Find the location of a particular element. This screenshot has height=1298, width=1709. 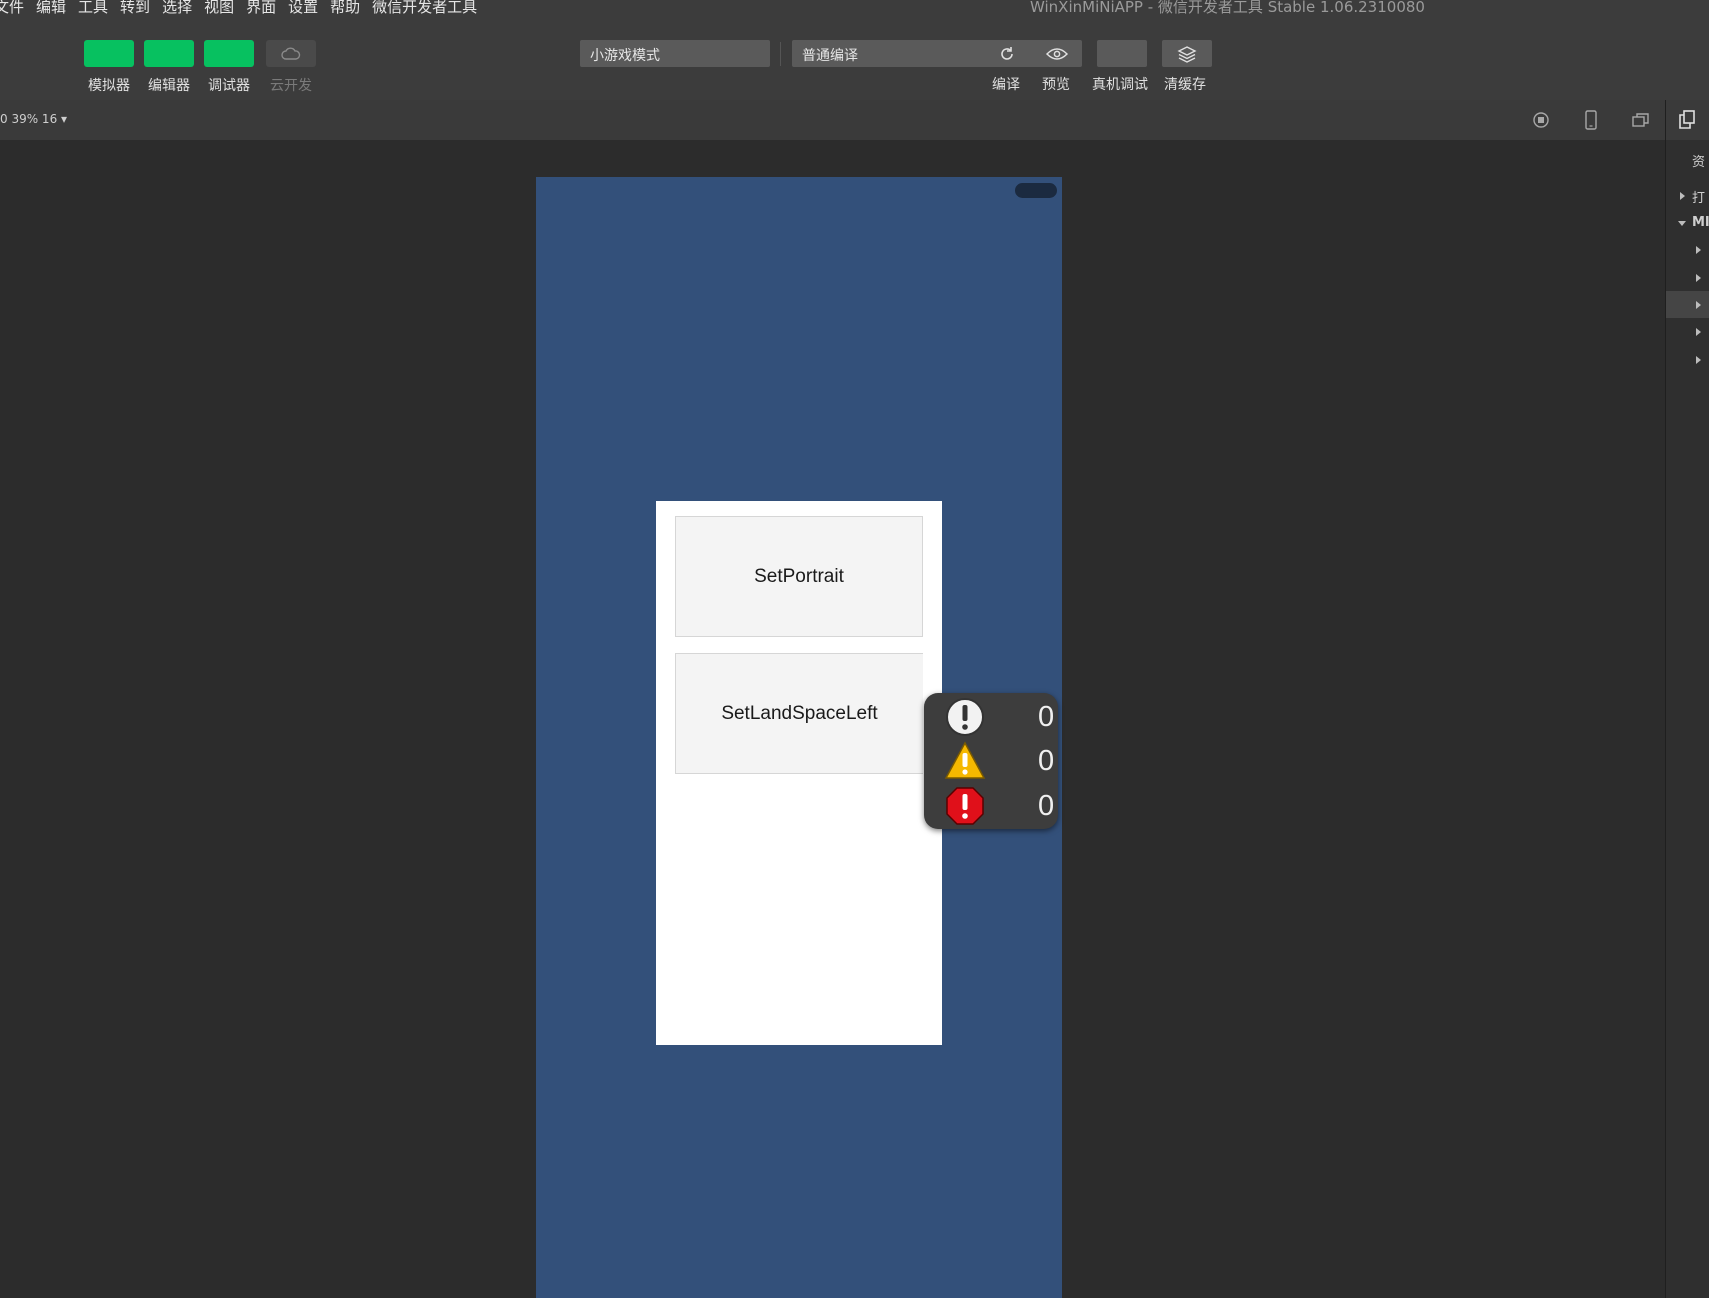

refresh-icon is located at coordinates (1007, 53).